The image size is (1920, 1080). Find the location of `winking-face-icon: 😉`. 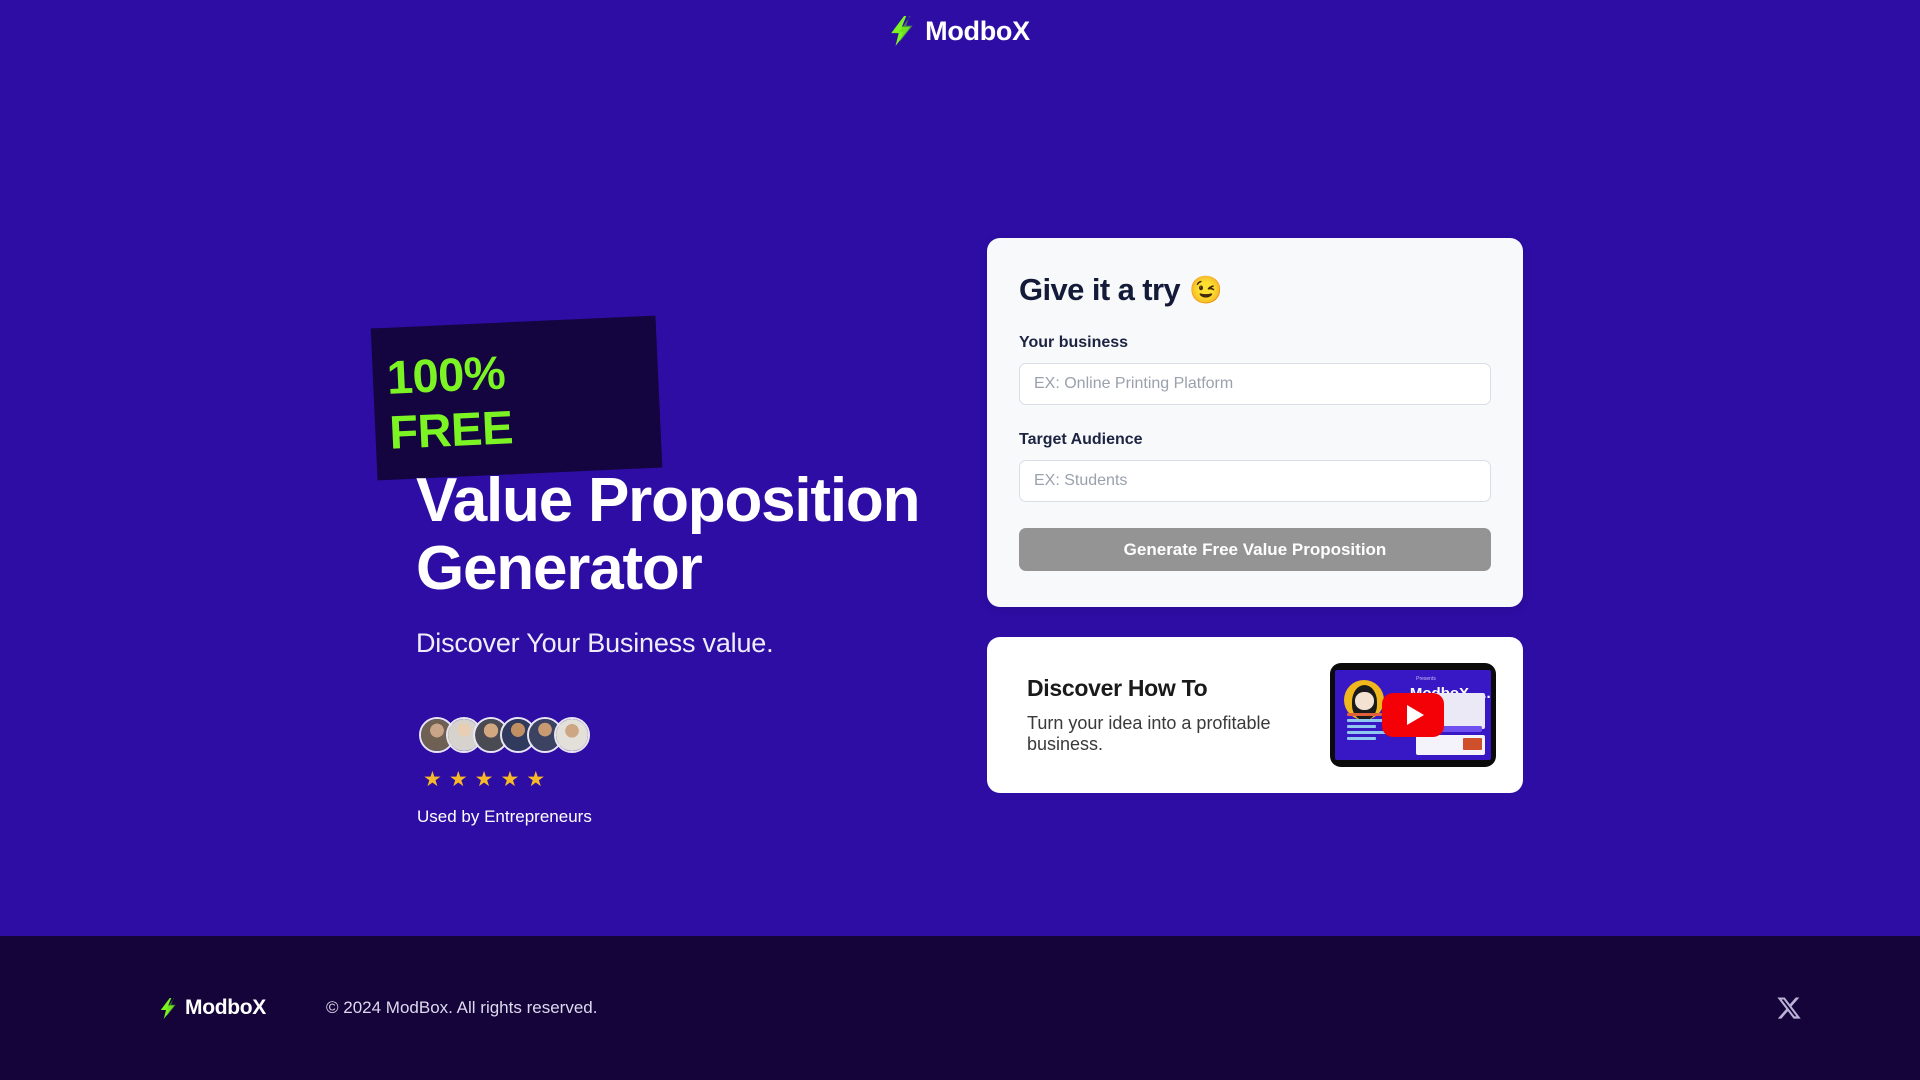

winking-face-icon: 😉 is located at coordinates (1206, 290).